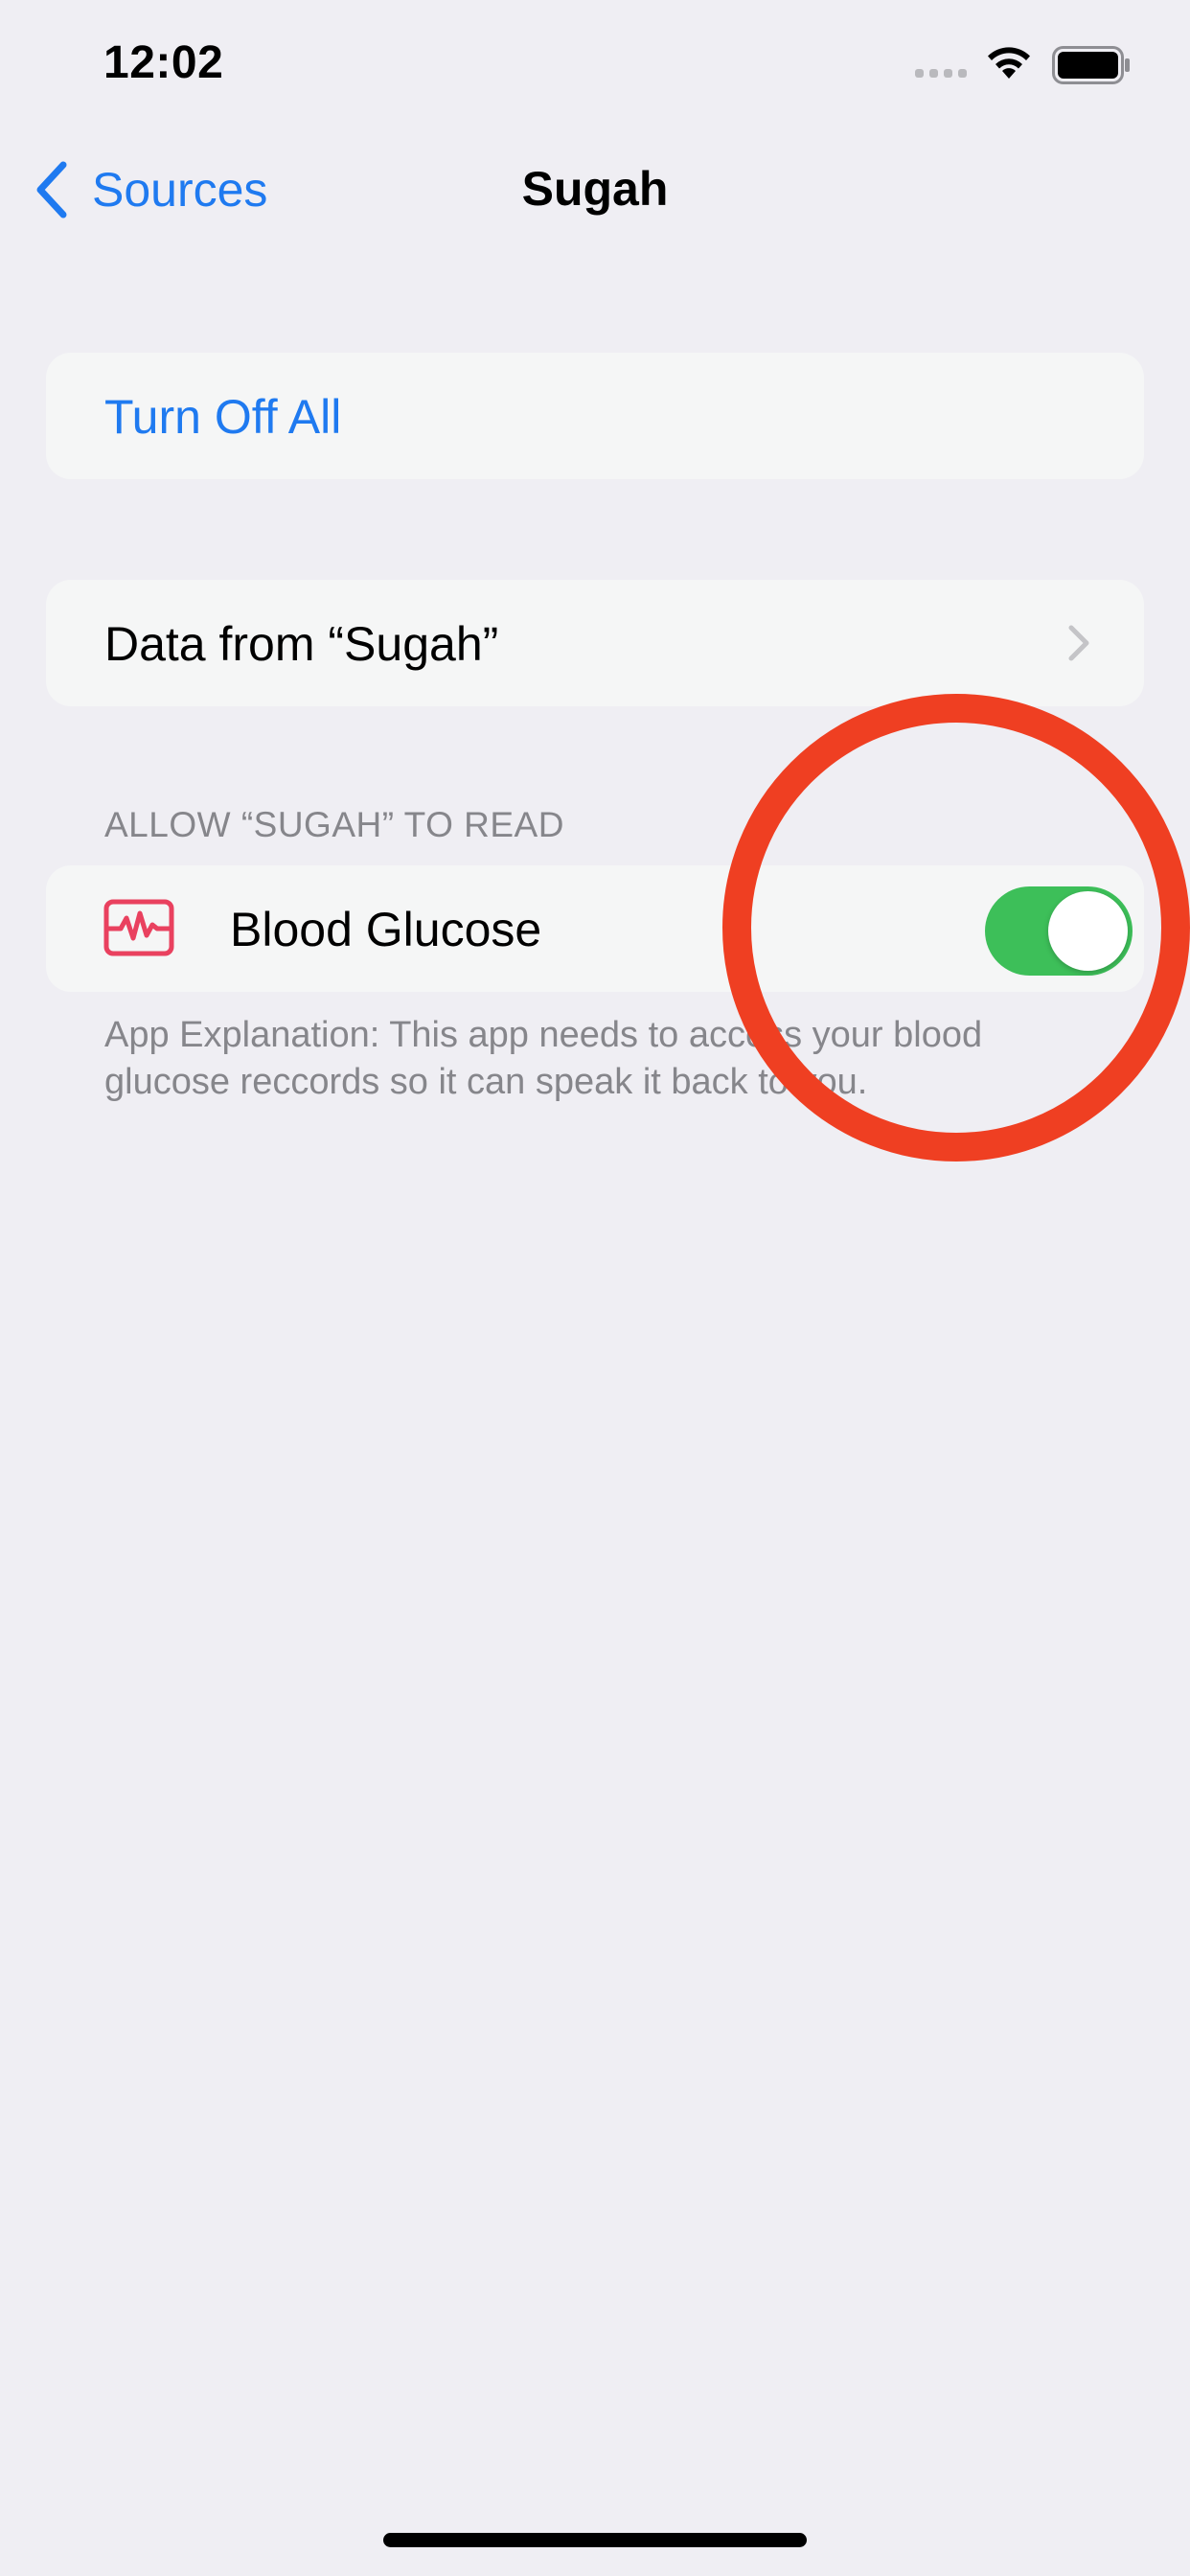 This screenshot has width=1190, height=2576. Describe the element at coordinates (595, 643) in the screenshot. I see `data-from-app-row: Data from “Sugah”` at that location.